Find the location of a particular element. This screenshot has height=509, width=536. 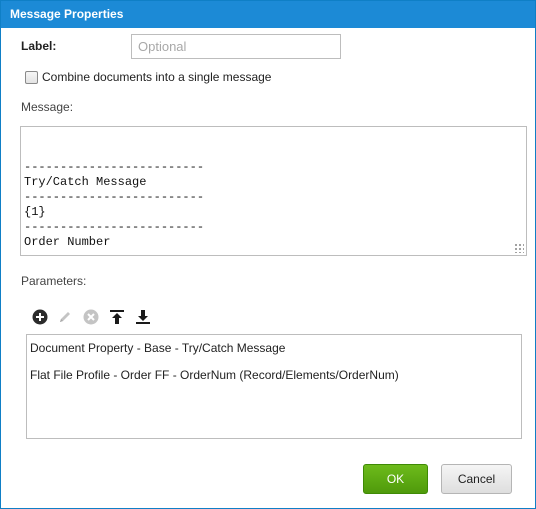

parameters-caption: Parameters: is located at coordinates (54, 281).